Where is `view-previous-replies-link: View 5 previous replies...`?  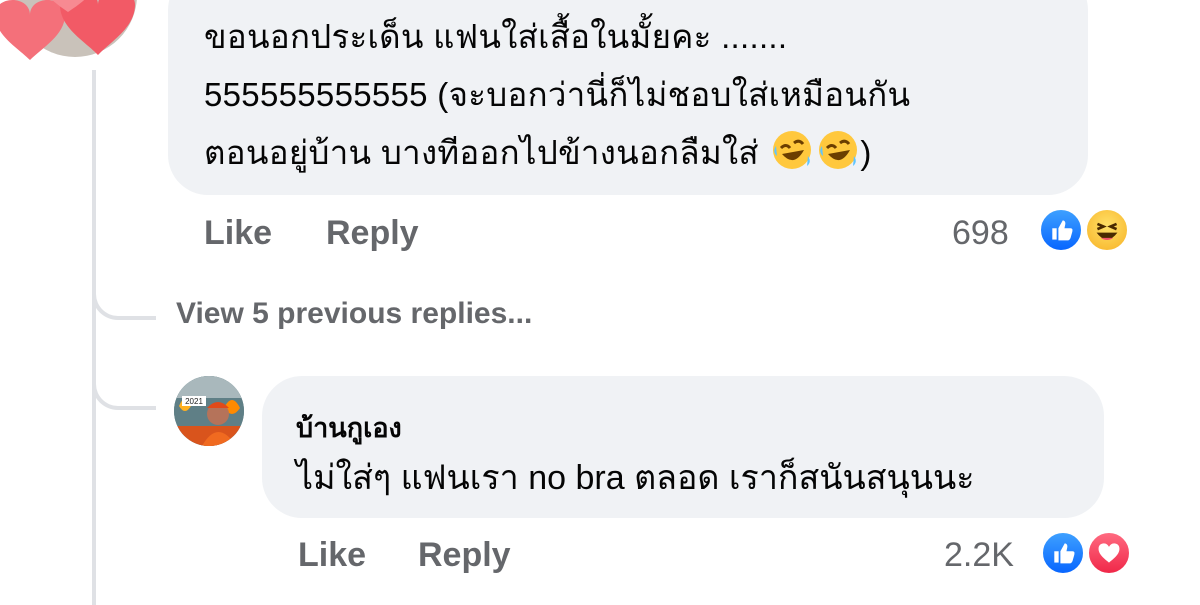
view-previous-replies-link: View 5 previous replies... is located at coordinates (354, 314).